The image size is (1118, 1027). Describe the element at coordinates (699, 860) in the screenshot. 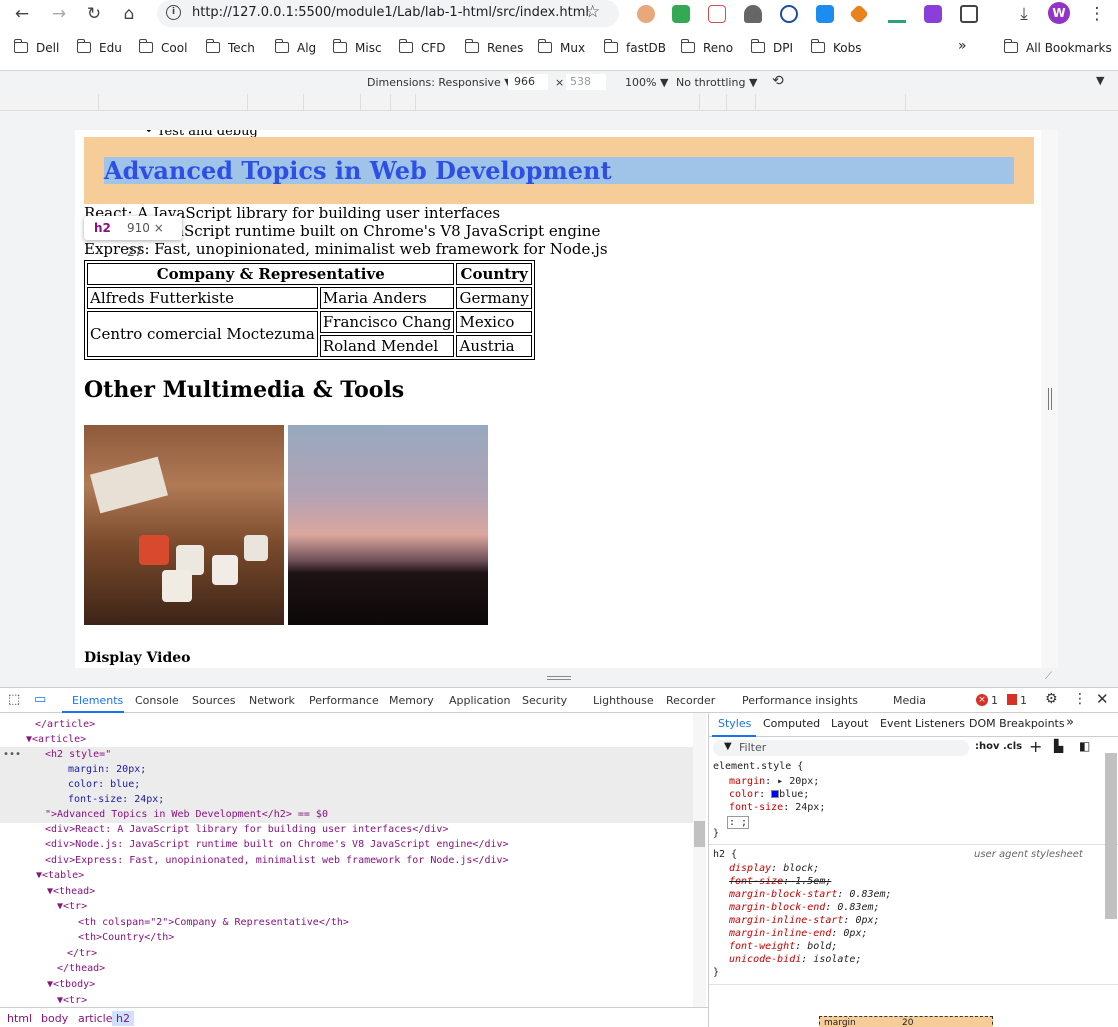

I see `elements-scrollbar` at that location.